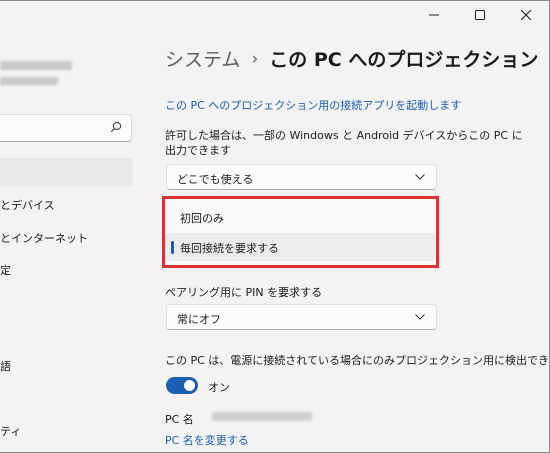 The height and width of the screenshot is (453, 550). I want to click on nav-item-accessibility: ティ, so click(10, 431).